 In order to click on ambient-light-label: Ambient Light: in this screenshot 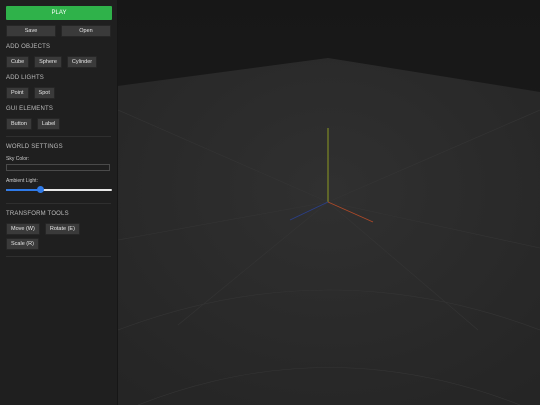, I will do `click(22, 181)`.